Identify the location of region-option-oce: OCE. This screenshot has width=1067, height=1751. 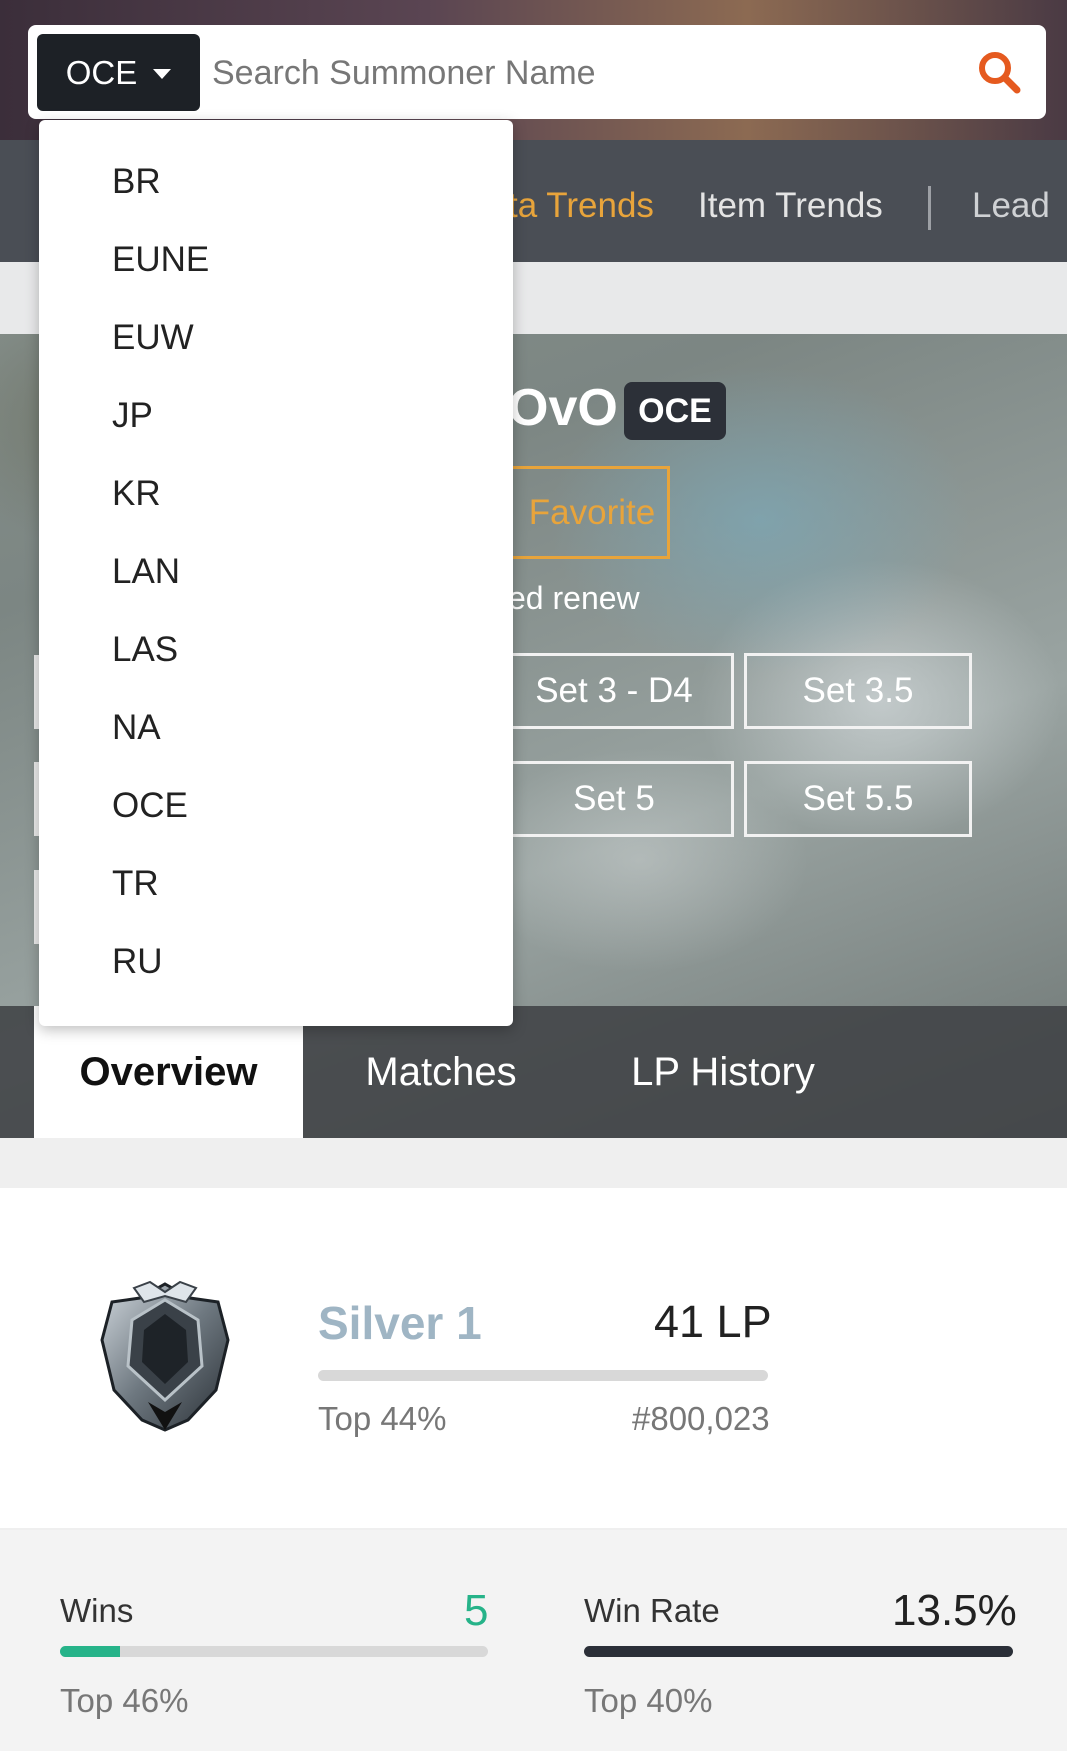
(150, 806).